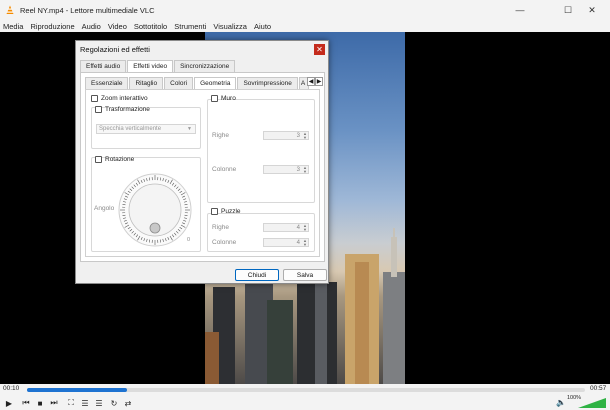 This screenshot has height=410, width=610. I want to click on stop-button: ■, so click(40, 403).